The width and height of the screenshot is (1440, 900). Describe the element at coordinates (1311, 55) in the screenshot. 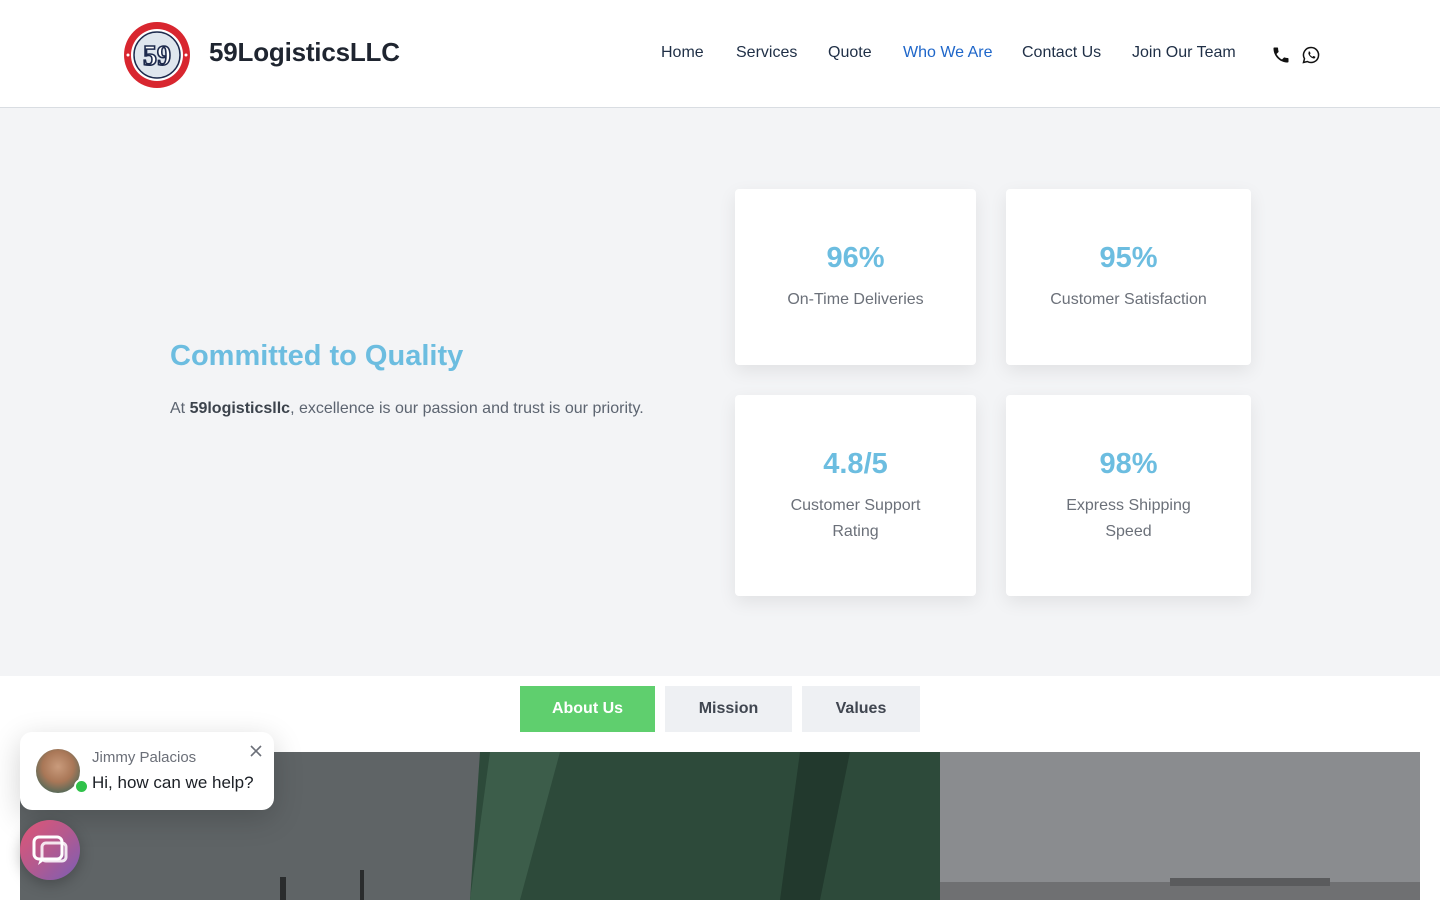

I see `whatsapp-icon` at that location.